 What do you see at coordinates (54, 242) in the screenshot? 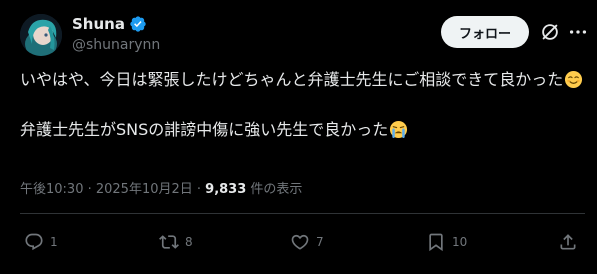
I see `reply-count: 1` at bounding box center [54, 242].